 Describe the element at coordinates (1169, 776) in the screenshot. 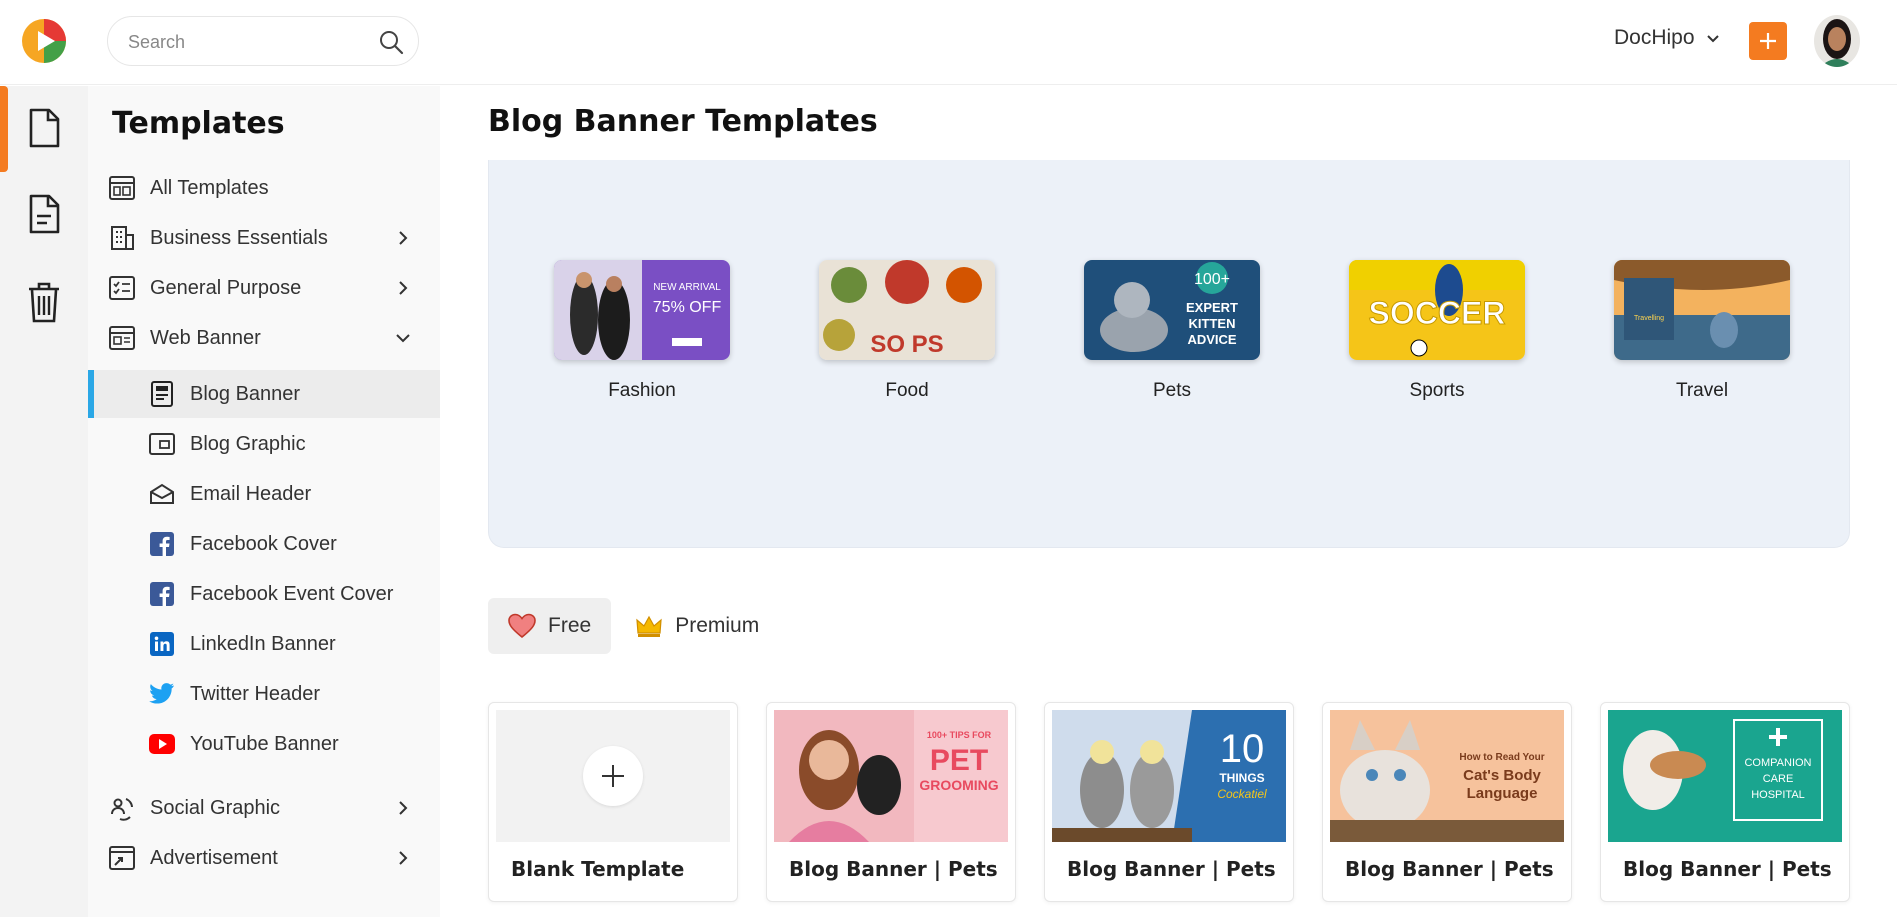

I see `template-thumbnail: 10 THINGS Cockatiel` at that location.